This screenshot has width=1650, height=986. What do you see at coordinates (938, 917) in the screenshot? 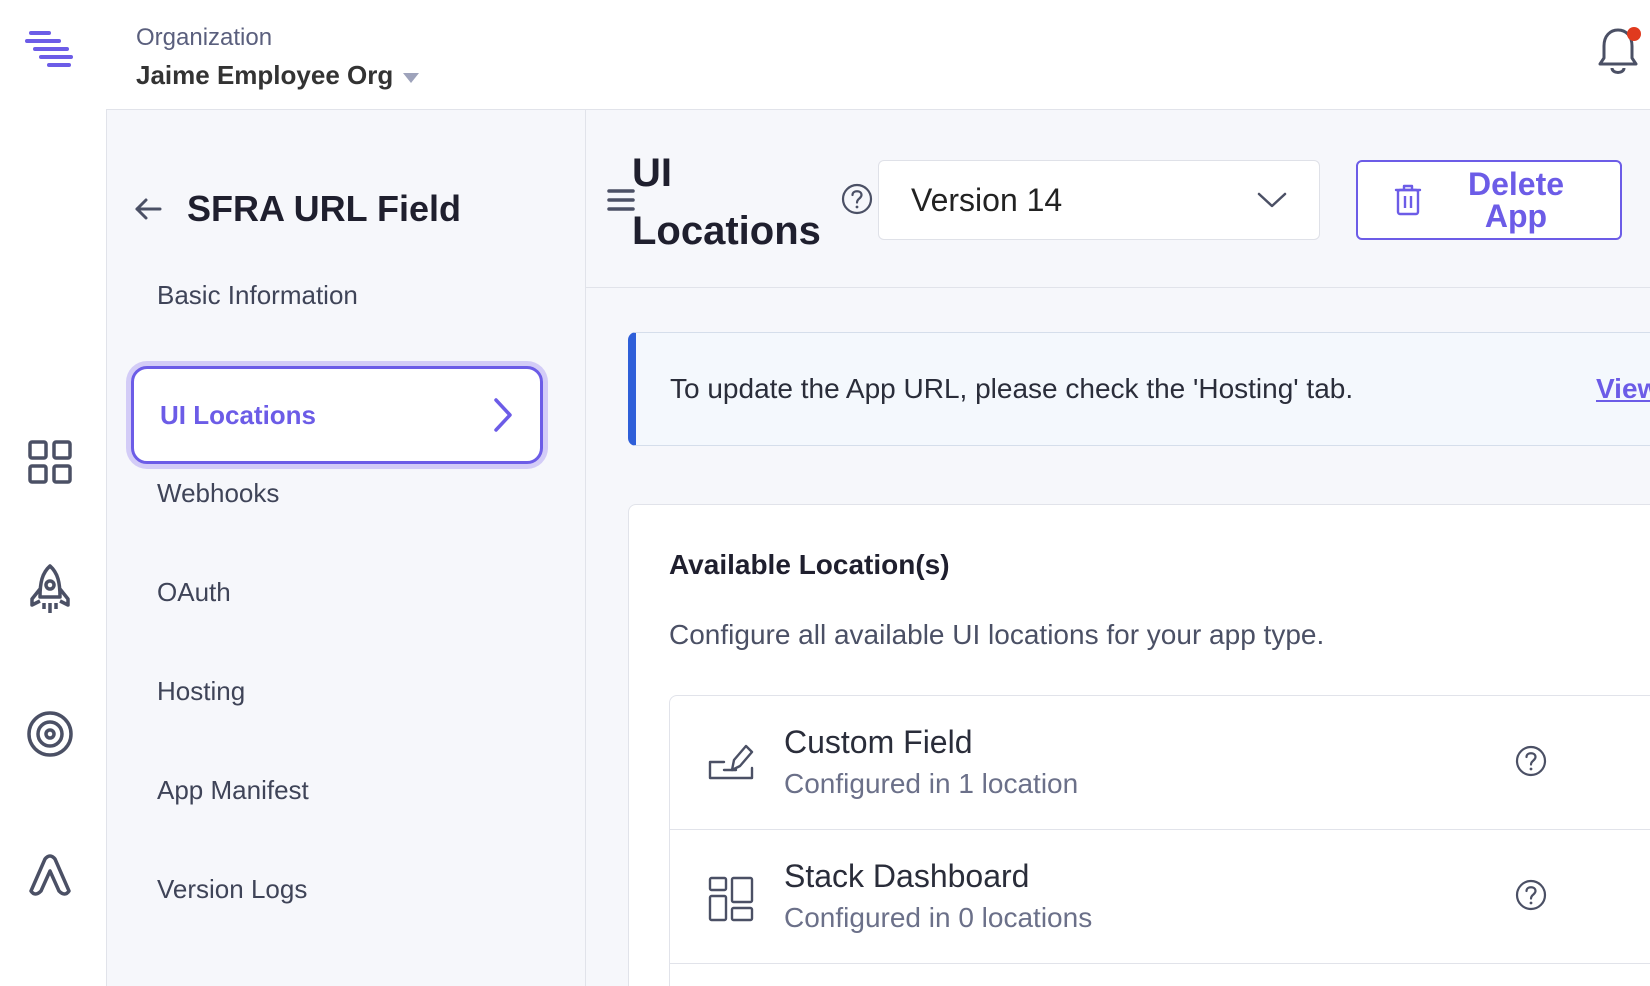
I see `location-status: Configured in 0 locations` at bounding box center [938, 917].